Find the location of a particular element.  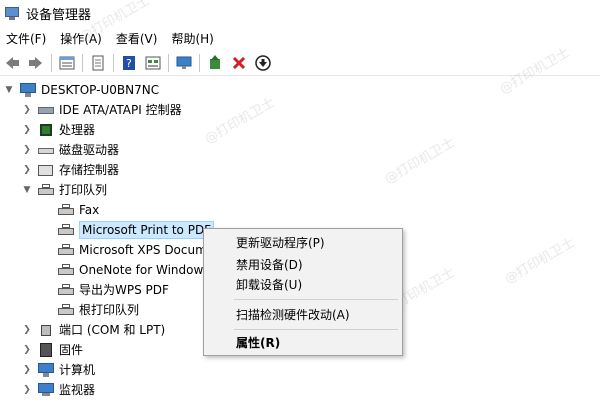

firmware-icon is located at coordinates (46, 350).